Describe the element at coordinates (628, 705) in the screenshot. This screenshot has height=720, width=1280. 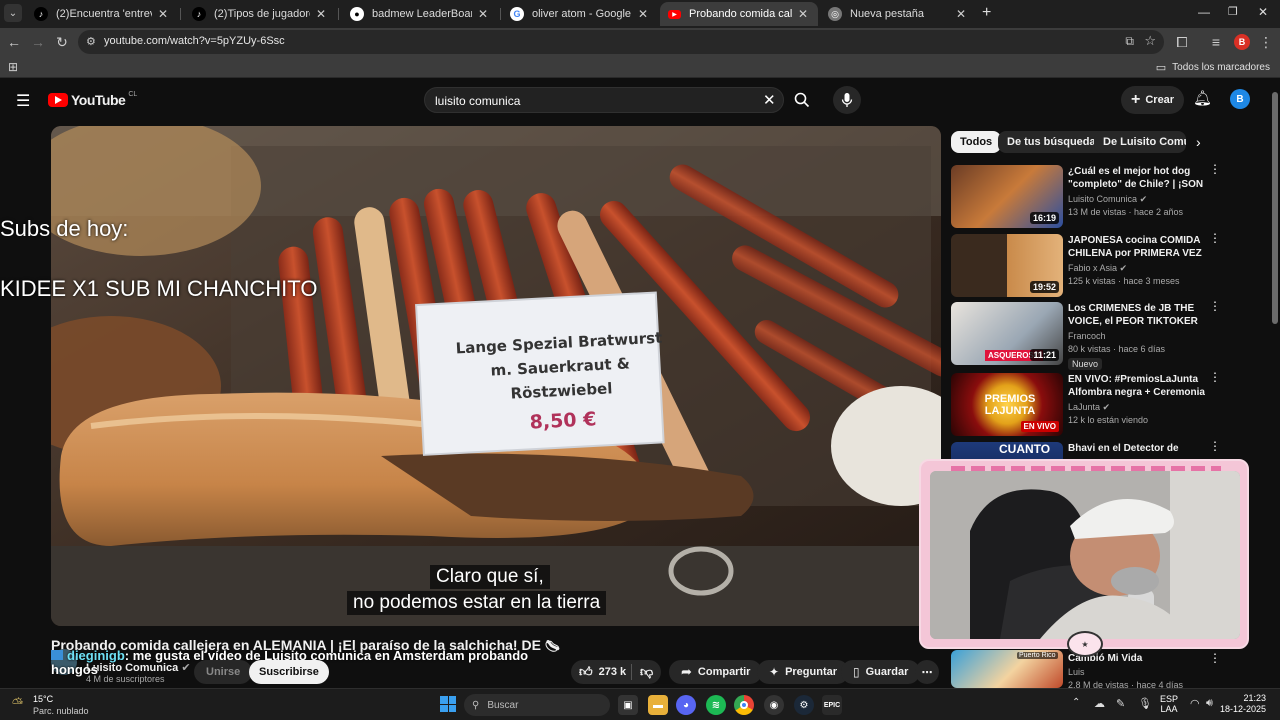
I see `task-view-icon: ▣` at that location.